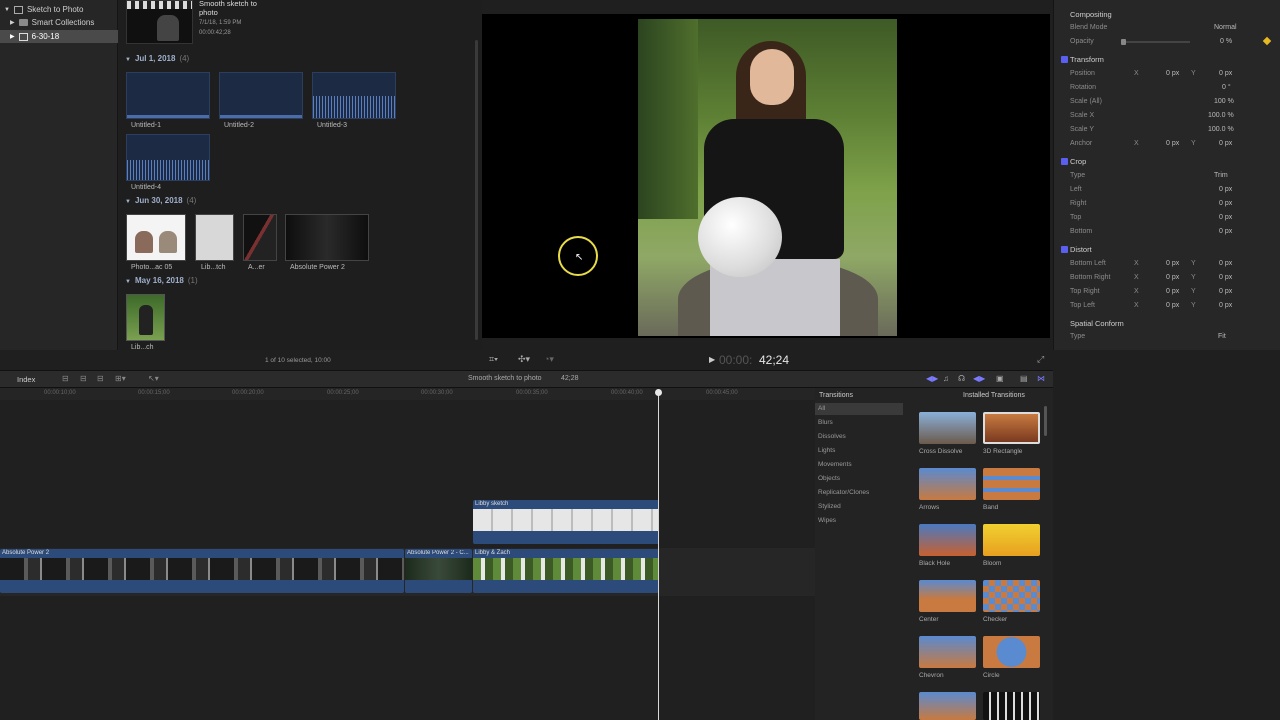 The height and width of the screenshot is (720, 1280). What do you see at coordinates (1172, 143) in the screenshot?
I see `anchor-x-value: 0 px` at bounding box center [1172, 143].